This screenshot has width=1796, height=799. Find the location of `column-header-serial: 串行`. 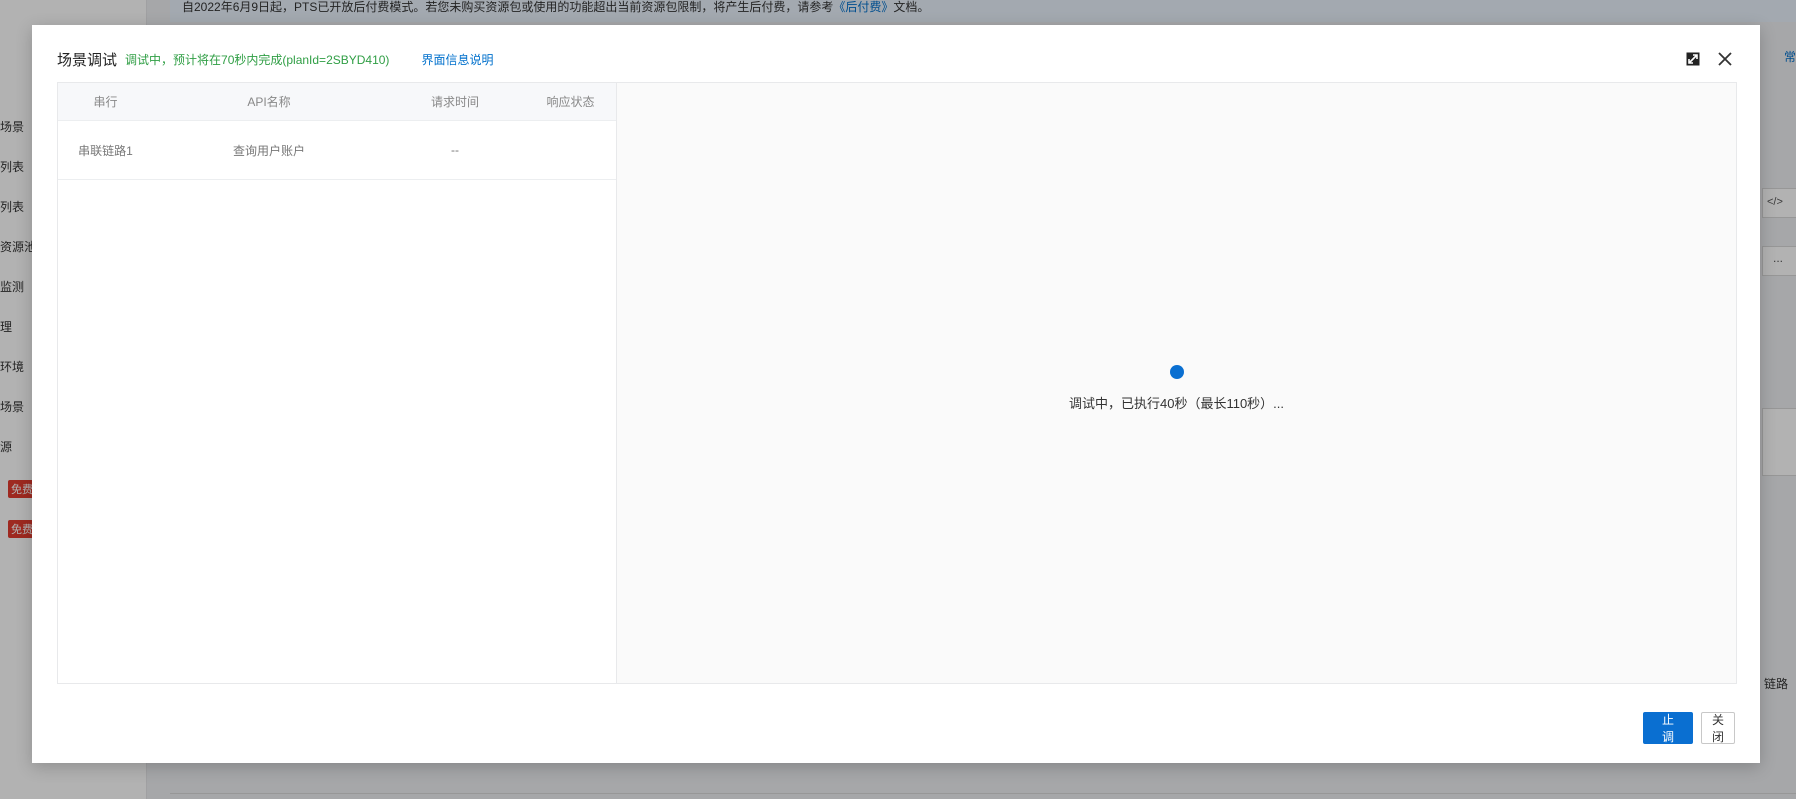

column-header-serial: 串行 is located at coordinates (105, 102).